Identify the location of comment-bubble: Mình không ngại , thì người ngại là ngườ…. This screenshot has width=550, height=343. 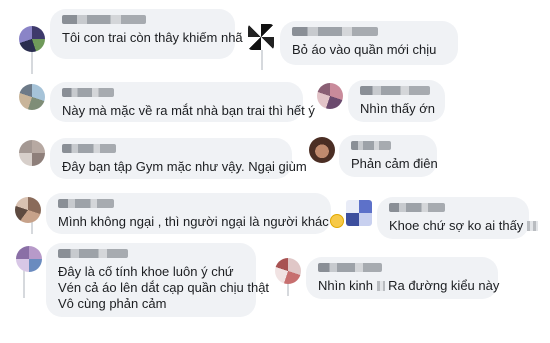
(195, 213).